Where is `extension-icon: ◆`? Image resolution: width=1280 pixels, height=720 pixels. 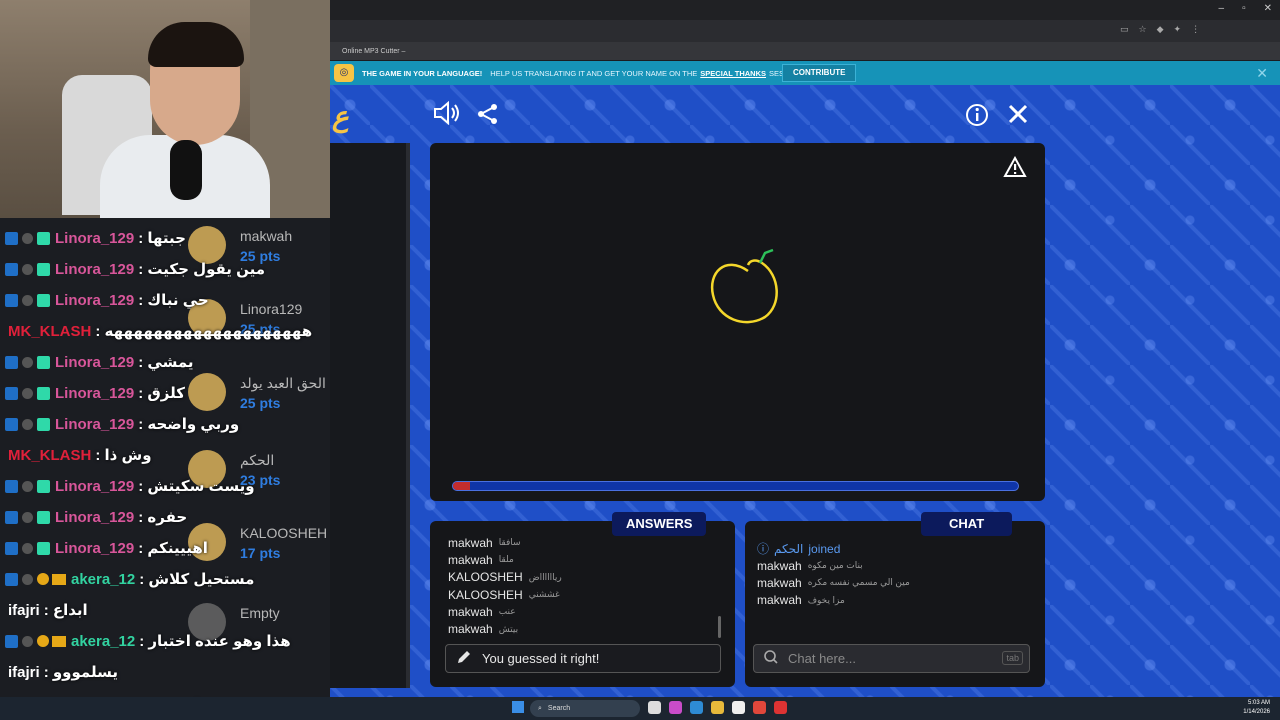
extension-icon: ◆ is located at coordinates (1160, 29).